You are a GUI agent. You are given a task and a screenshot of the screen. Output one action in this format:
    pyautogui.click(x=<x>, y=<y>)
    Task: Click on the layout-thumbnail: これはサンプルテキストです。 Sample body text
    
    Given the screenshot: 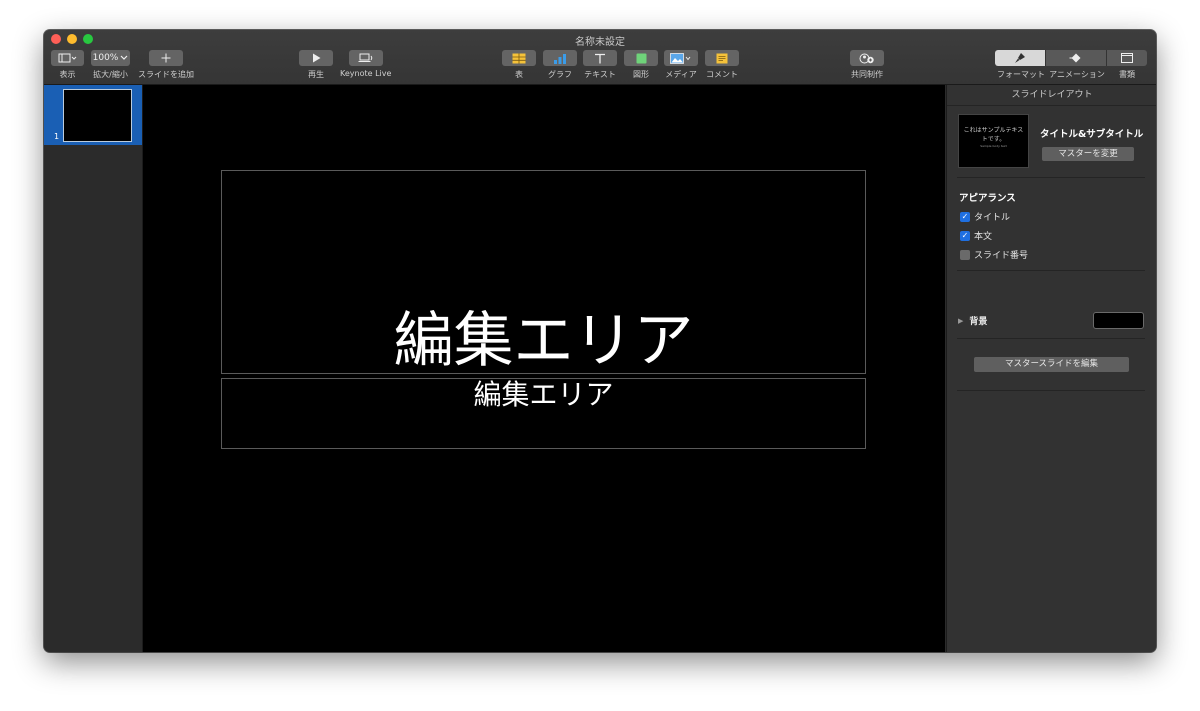 What is the action you would take?
    pyautogui.click(x=993, y=141)
    